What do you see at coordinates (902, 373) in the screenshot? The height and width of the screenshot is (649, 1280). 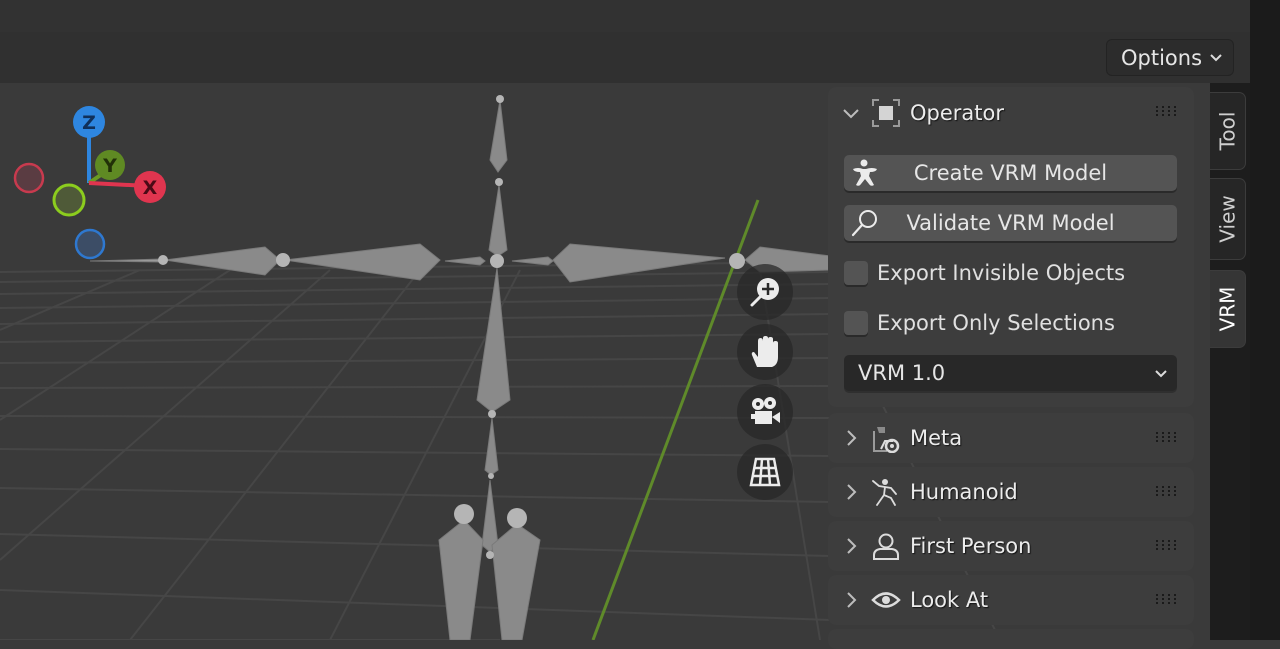 I see `vrm-version-value: VRM 1.0` at bounding box center [902, 373].